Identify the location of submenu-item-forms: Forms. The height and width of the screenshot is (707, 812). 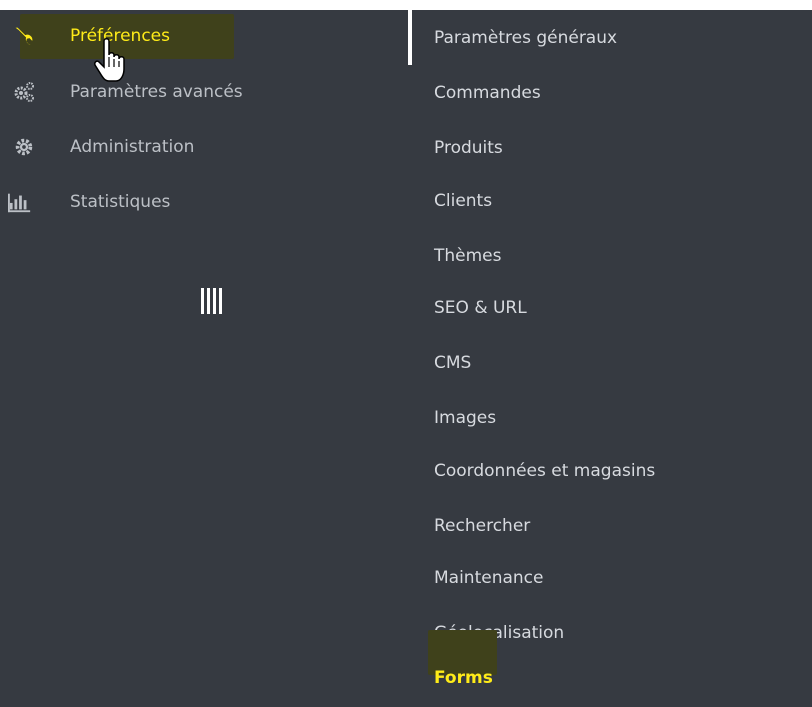
(463, 678).